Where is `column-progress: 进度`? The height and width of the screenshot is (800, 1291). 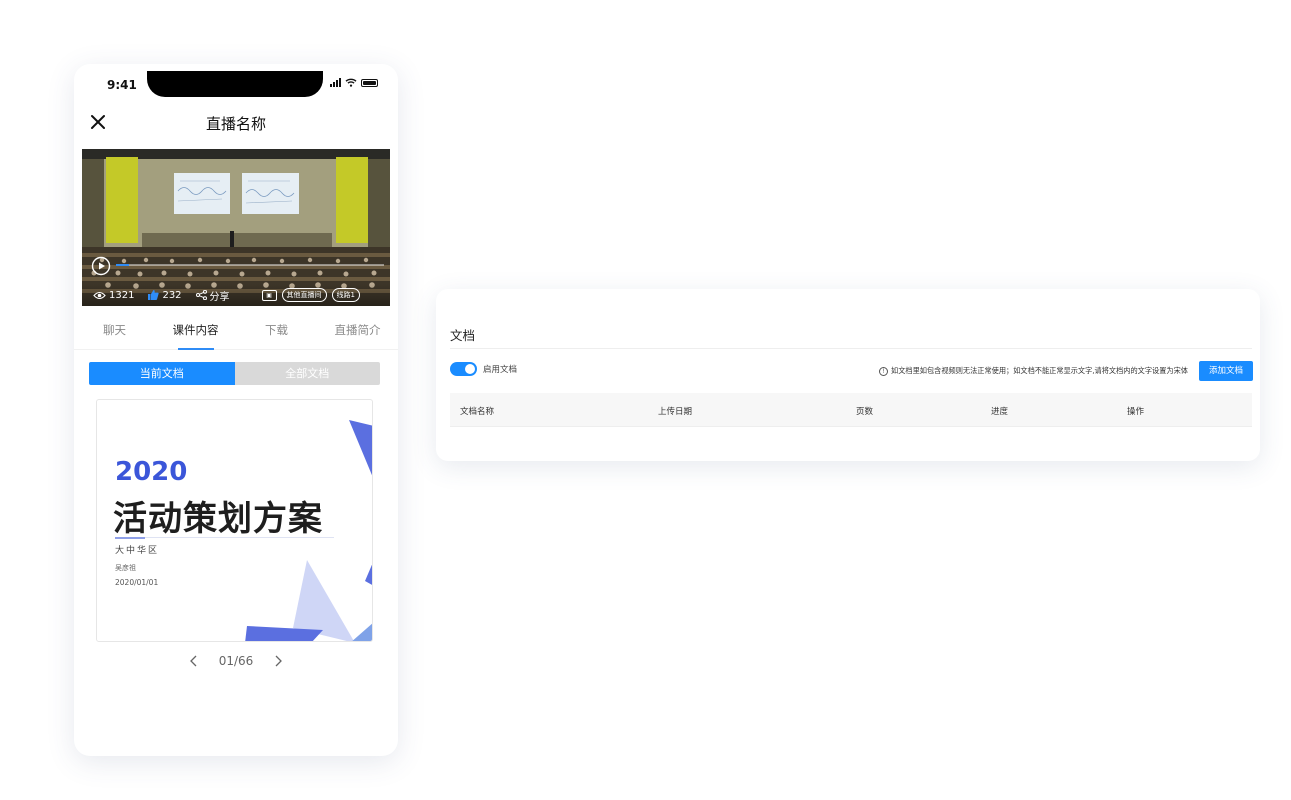 column-progress: 进度 is located at coordinates (999, 411).